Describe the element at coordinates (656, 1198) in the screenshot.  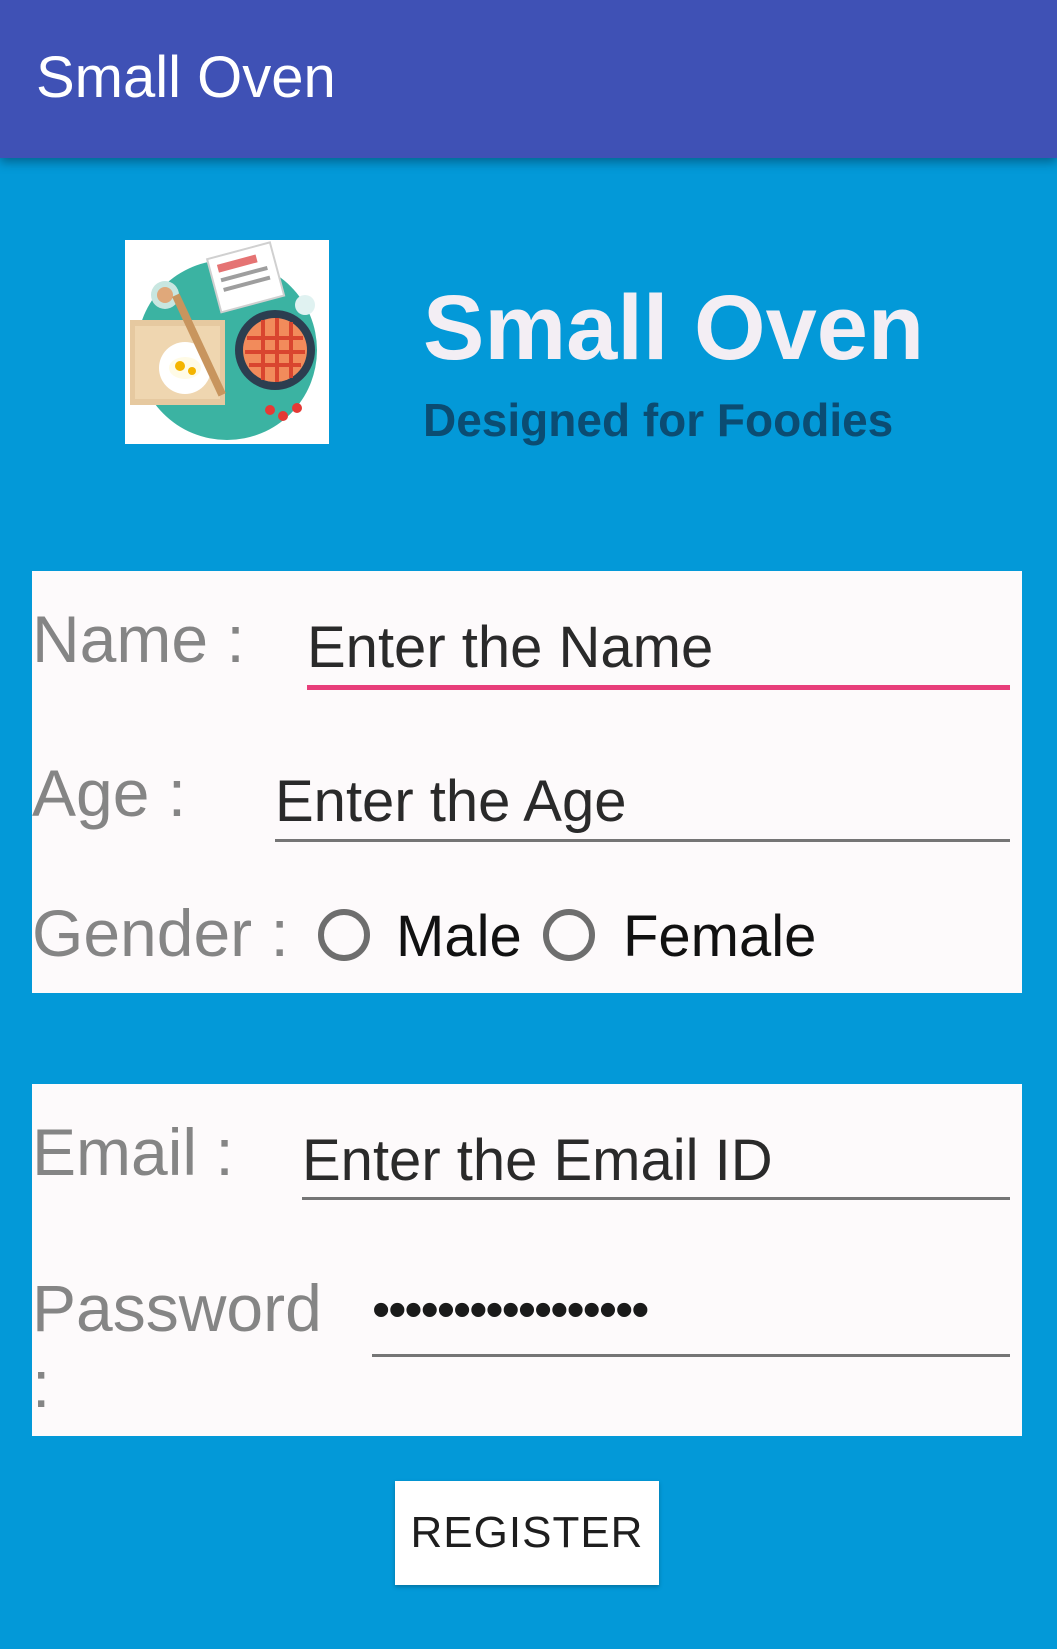
I see `email-underline` at that location.